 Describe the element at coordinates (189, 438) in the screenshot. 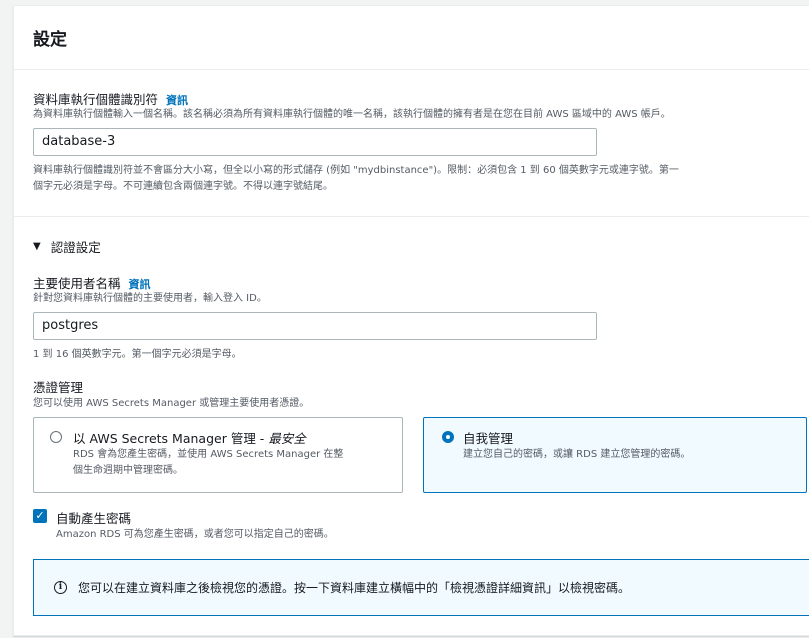

I see `option-secrets-manager-title: 以 AWS Secrets Manager 管理 - 最安全` at that location.